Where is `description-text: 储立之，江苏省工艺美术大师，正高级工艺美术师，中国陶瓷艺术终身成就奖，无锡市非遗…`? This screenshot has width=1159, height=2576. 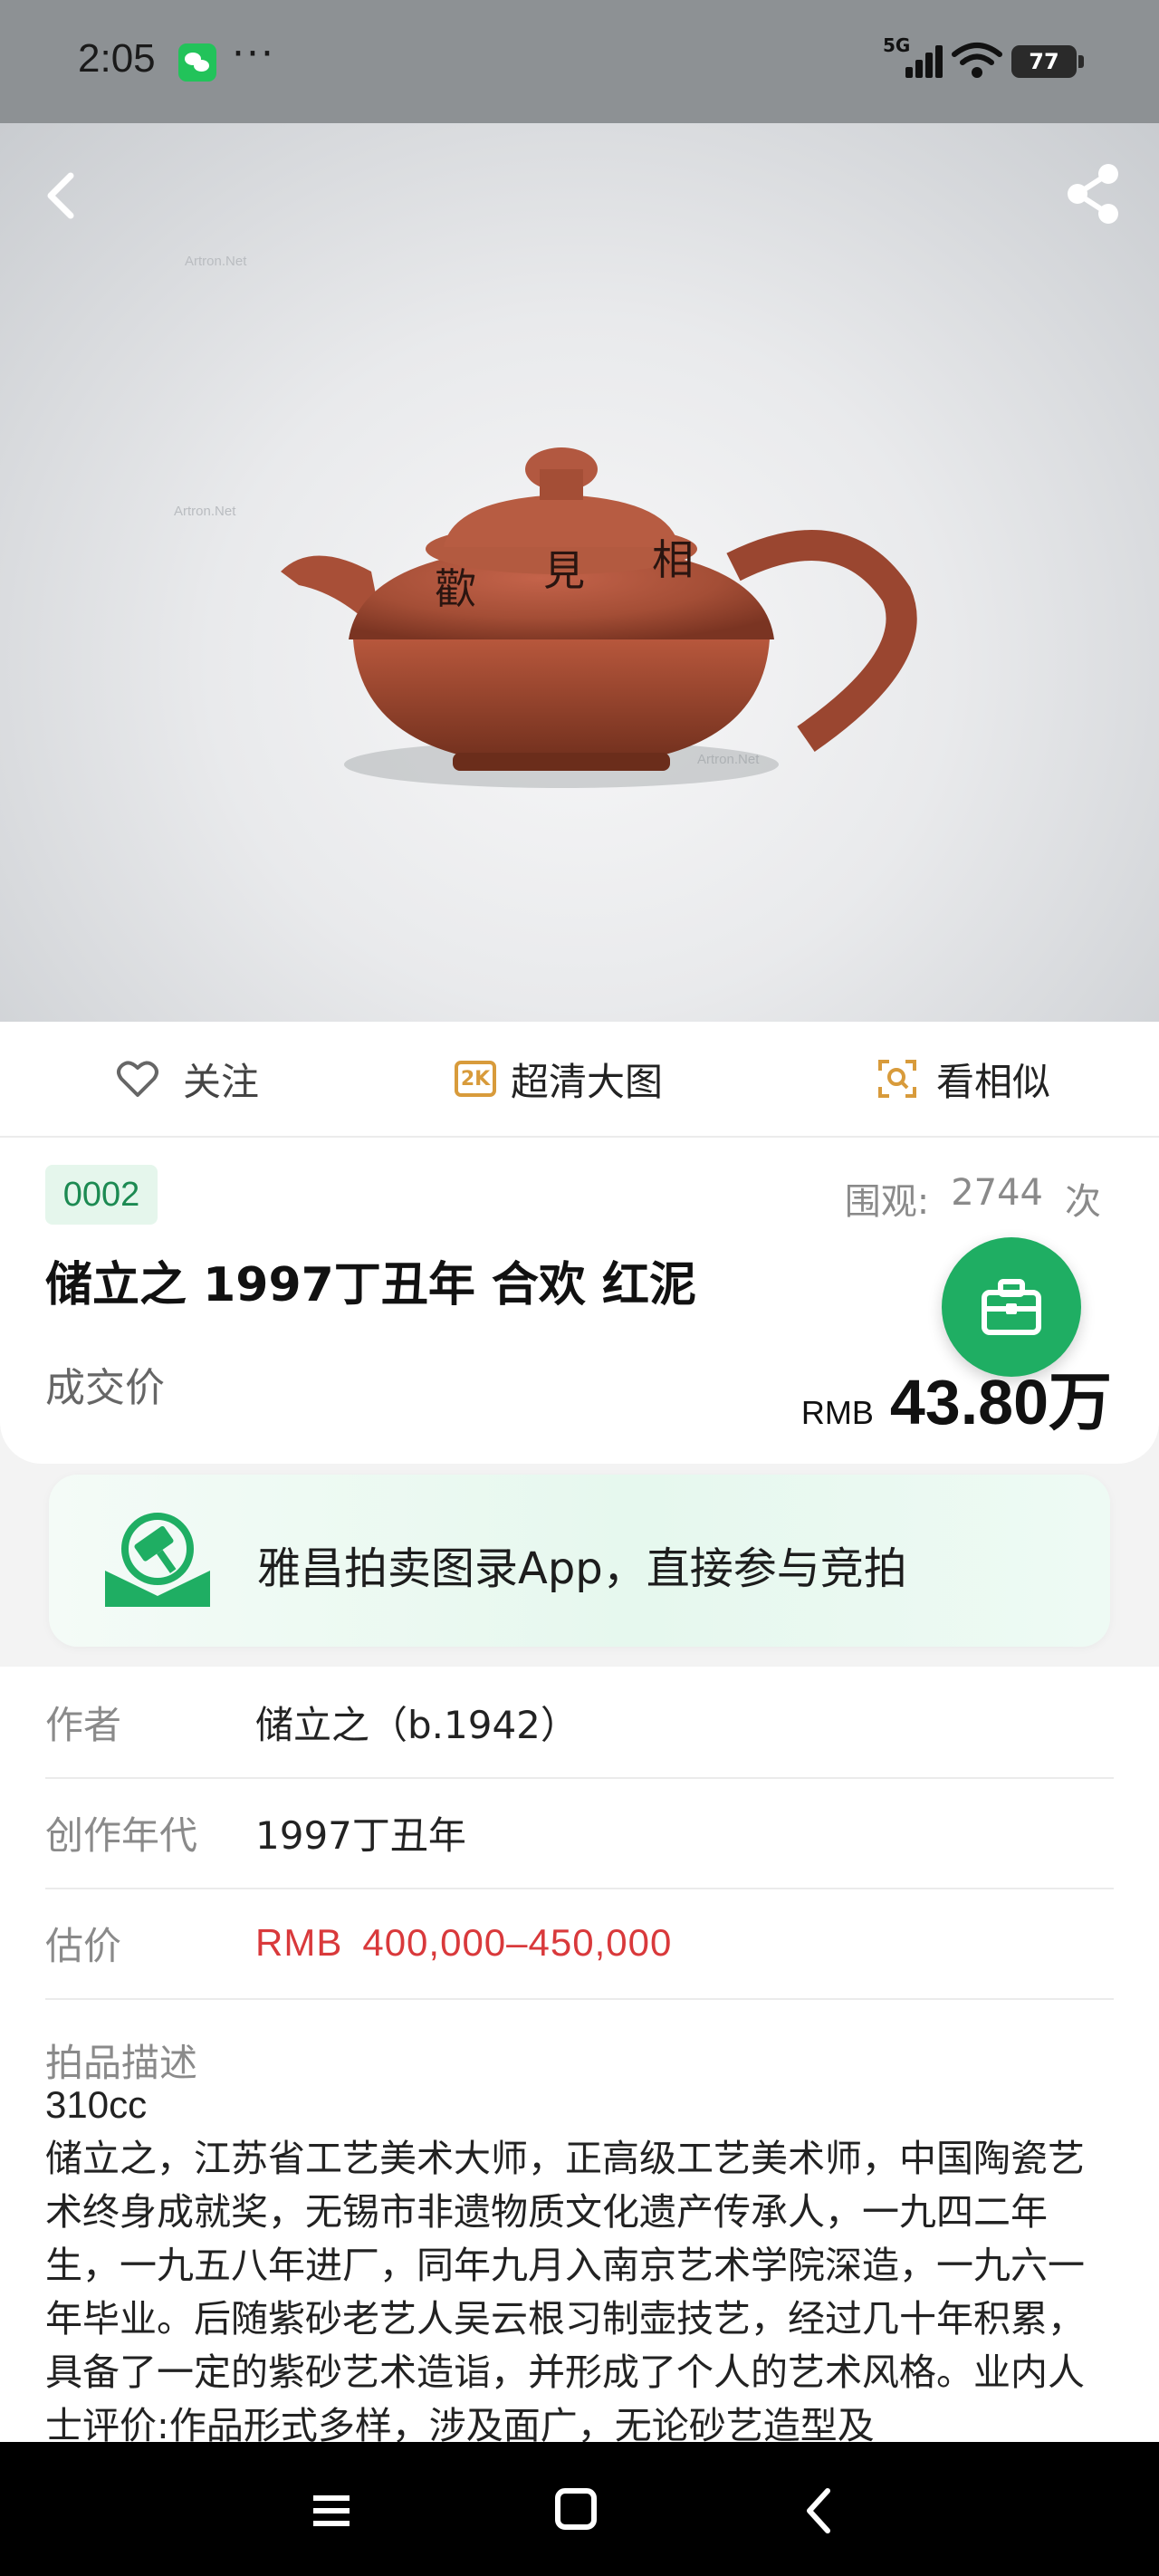
description-text: 储立之，江苏省工艺美术大师，正高级工艺美术师，中国陶瓷艺术终身成就奖，无锡市非遗… is located at coordinates (565, 2292).